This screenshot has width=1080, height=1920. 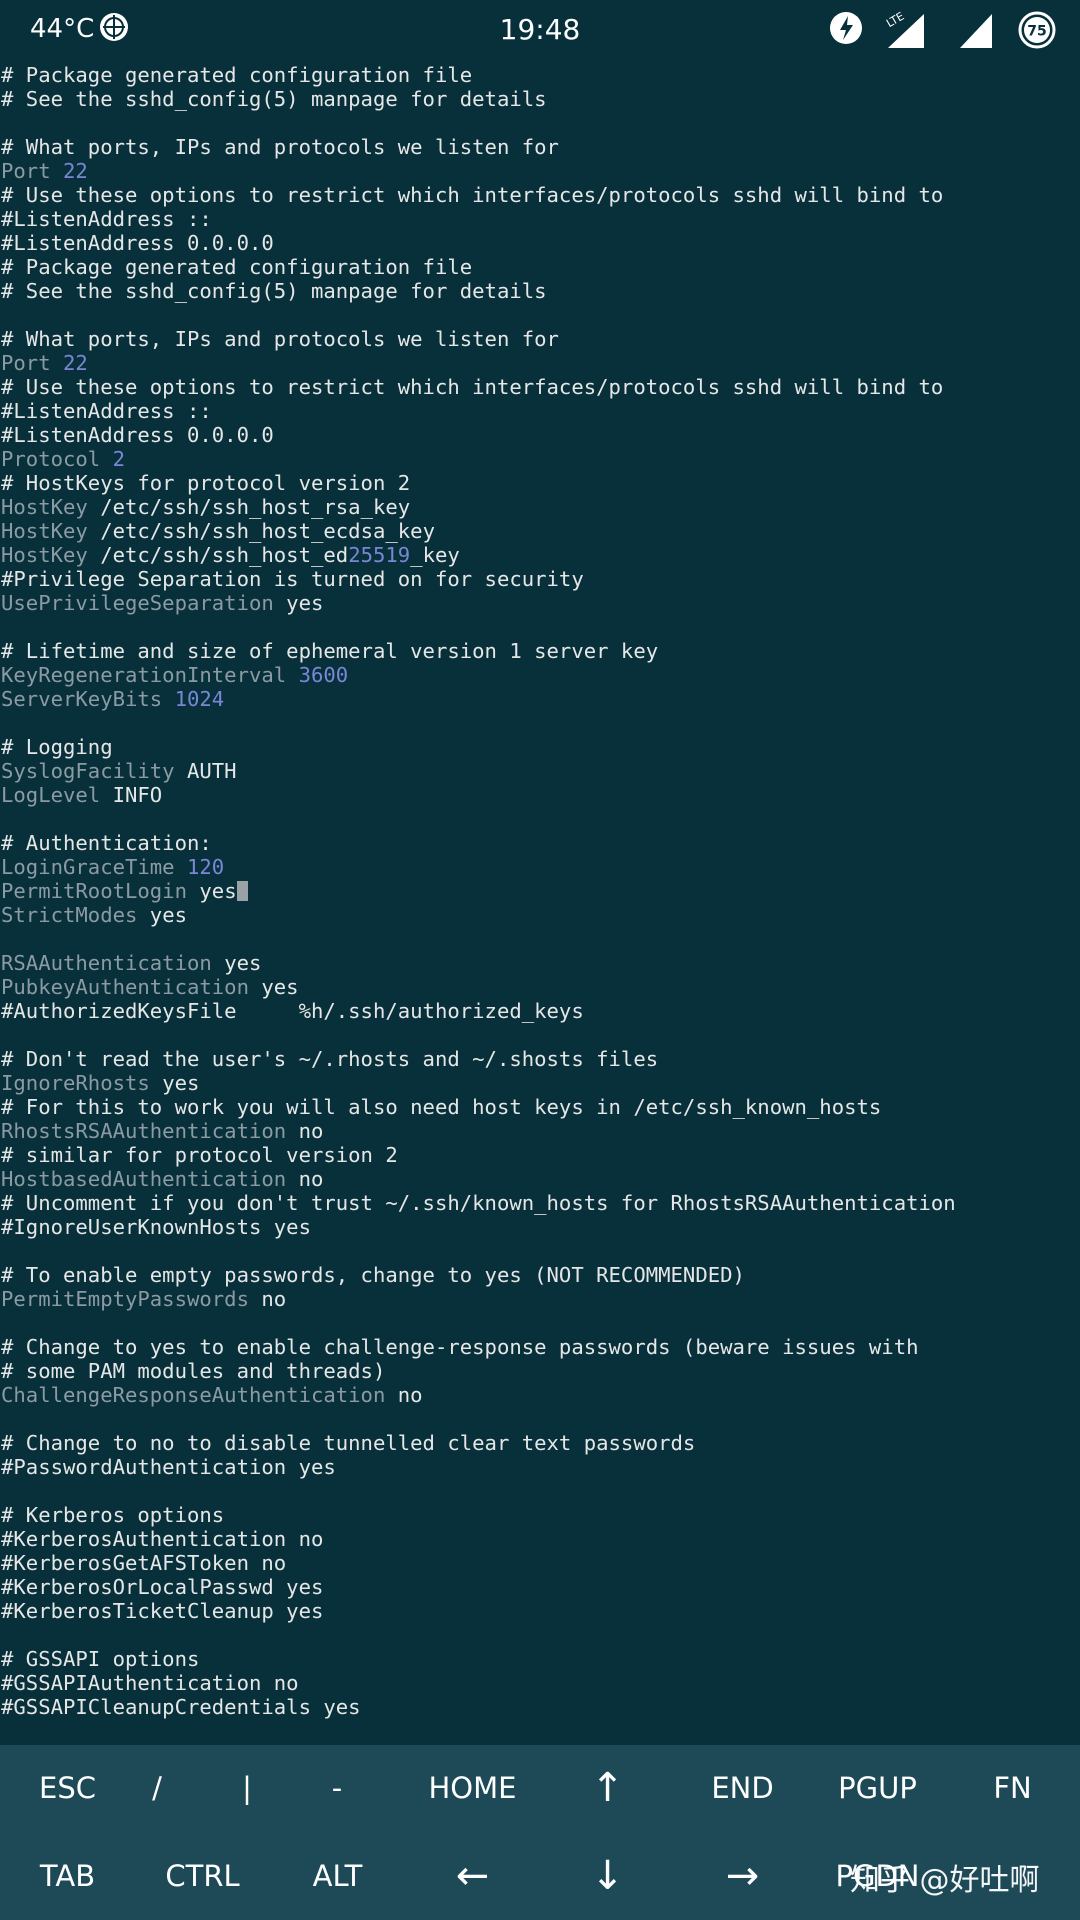 What do you see at coordinates (337, 1876) in the screenshot?
I see `alt-key: ALT` at bounding box center [337, 1876].